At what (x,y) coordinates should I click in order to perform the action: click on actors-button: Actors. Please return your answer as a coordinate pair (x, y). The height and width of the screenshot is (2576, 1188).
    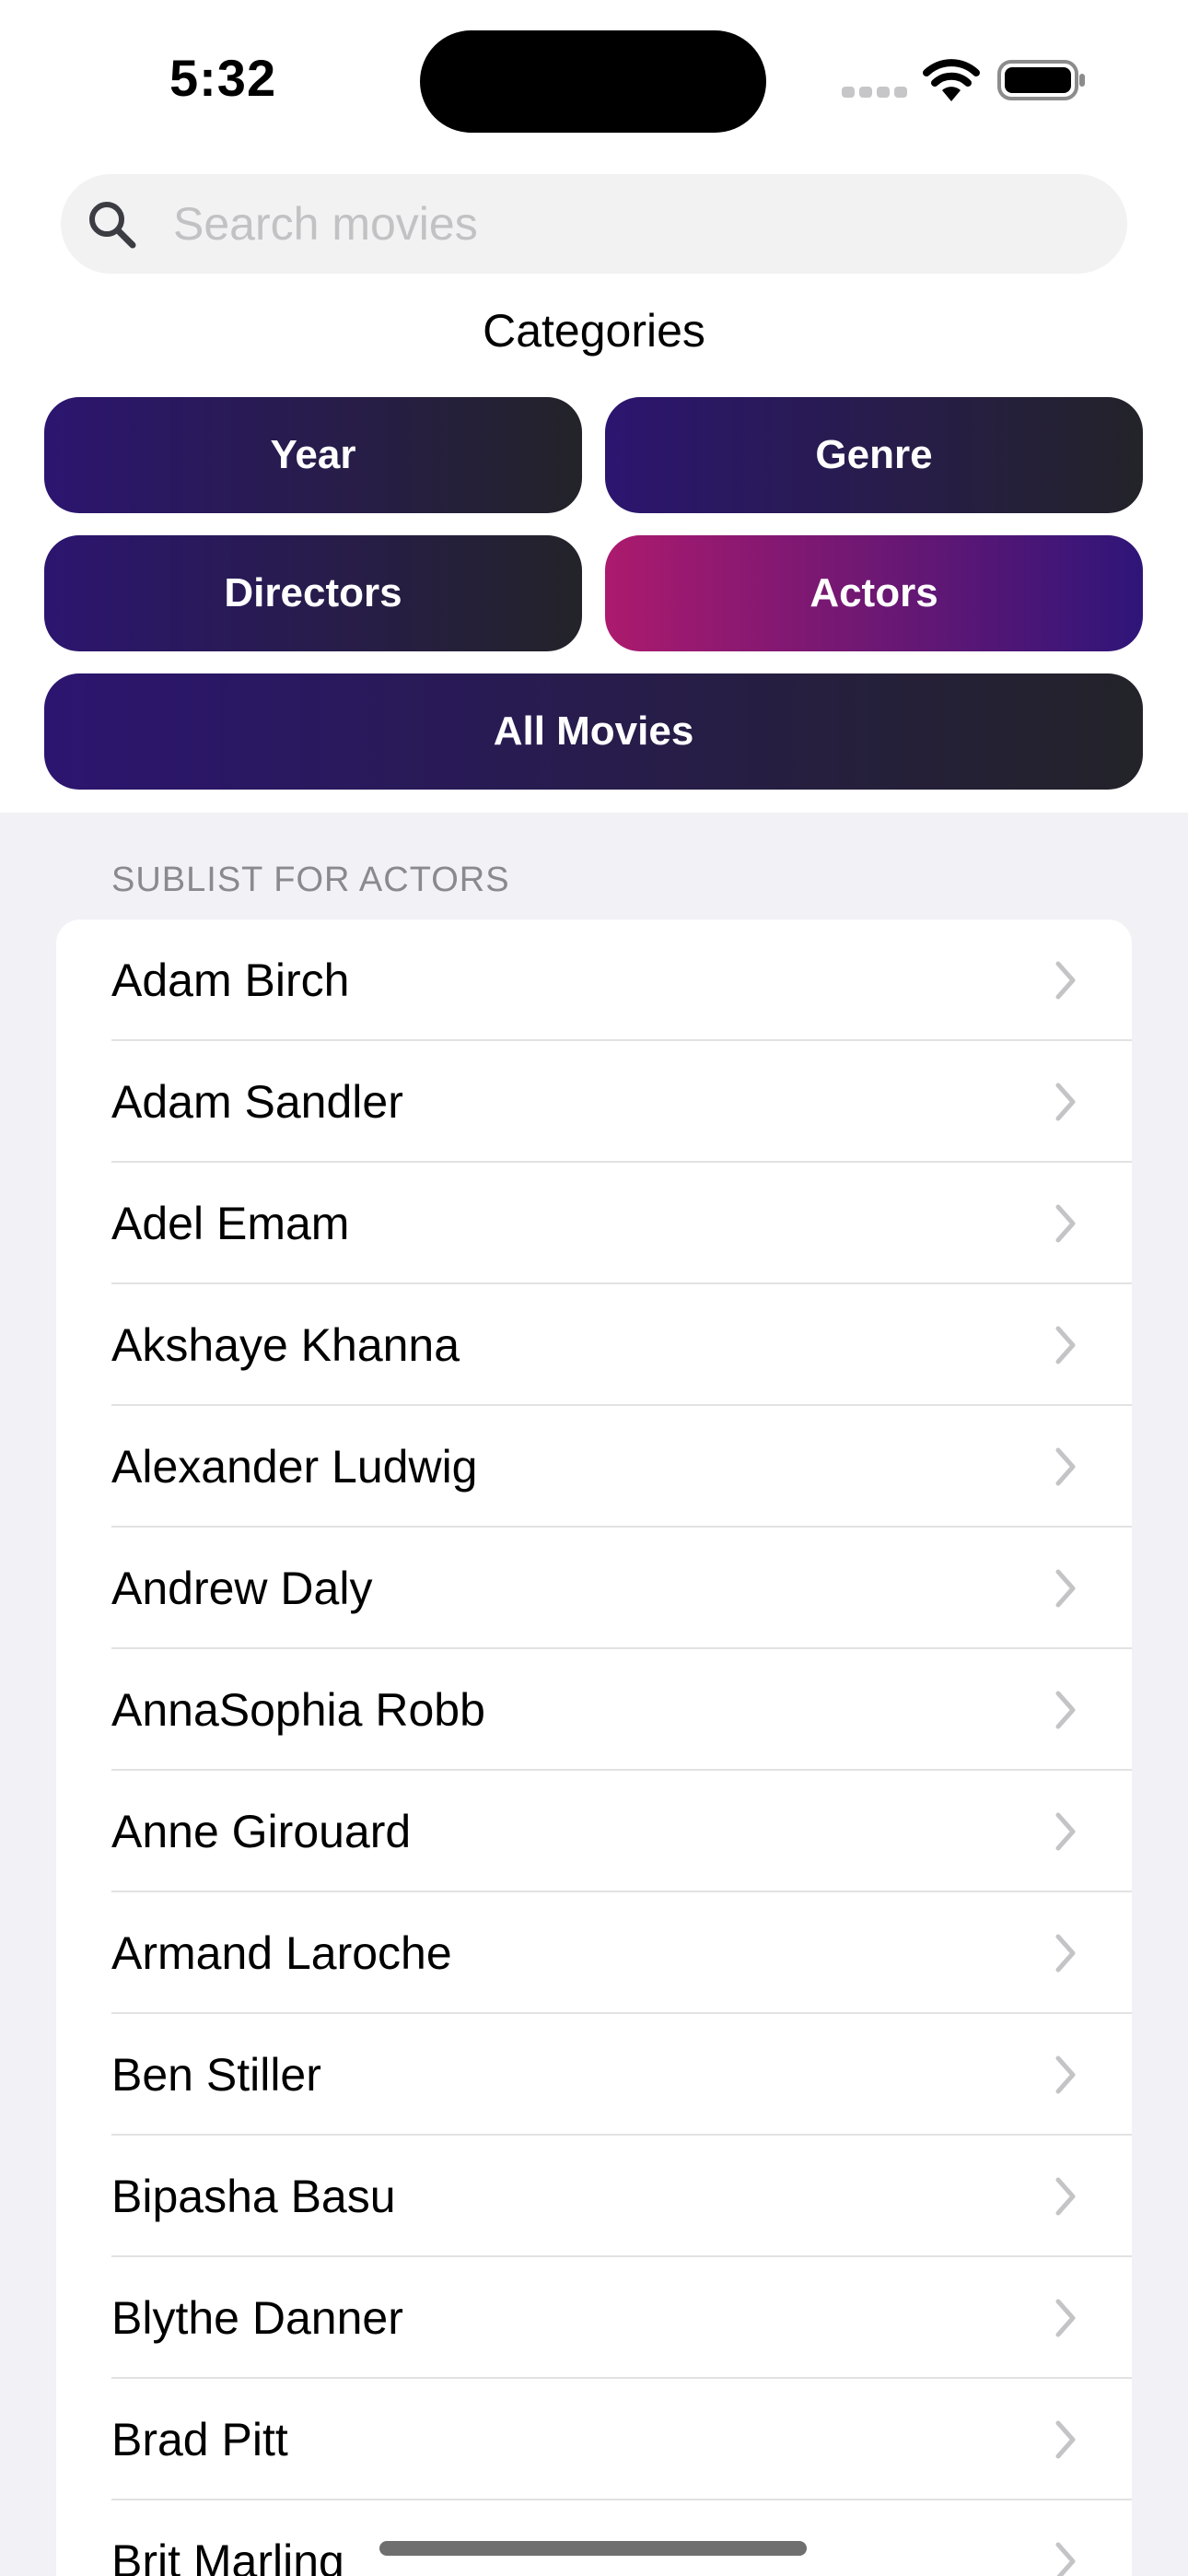
    Looking at the image, I should click on (874, 593).